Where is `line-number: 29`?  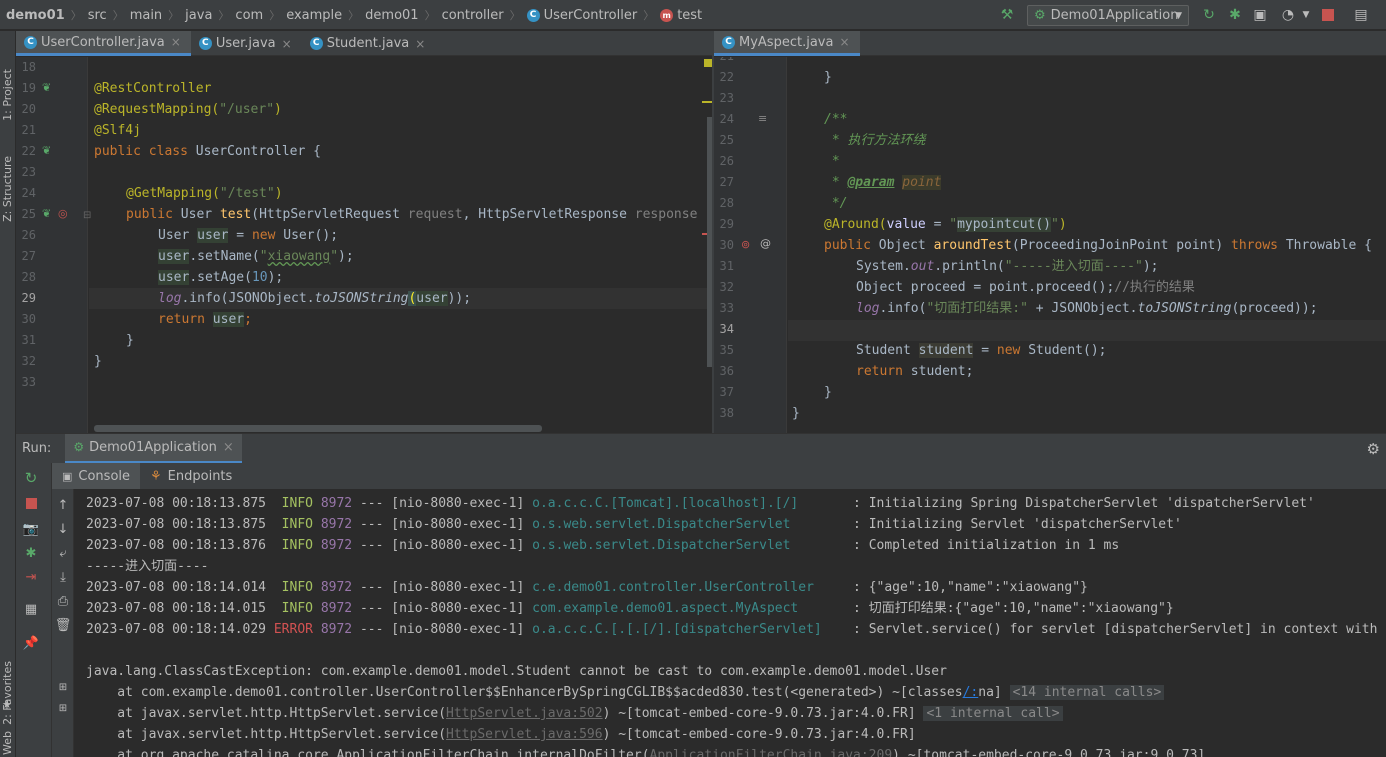 line-number: 29 is located at coordinates (28, 298).